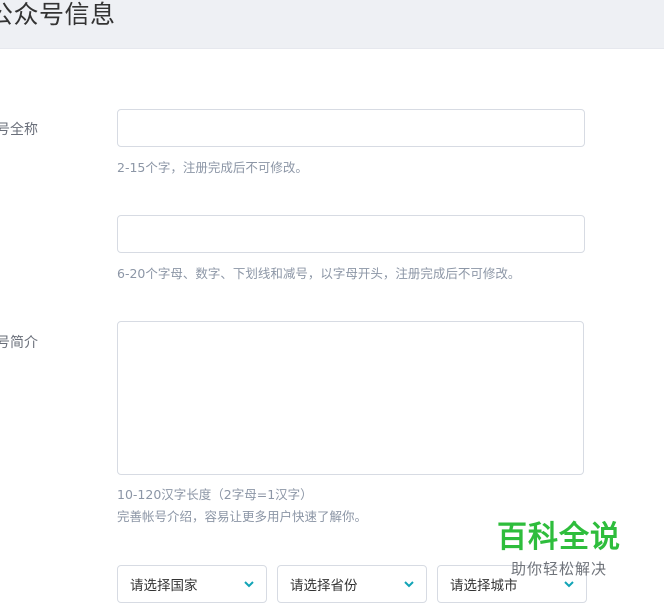 Image resolution: width=664 pixels, height=612 pixels. I want to click on wechat-id-input, so click(351, 234).